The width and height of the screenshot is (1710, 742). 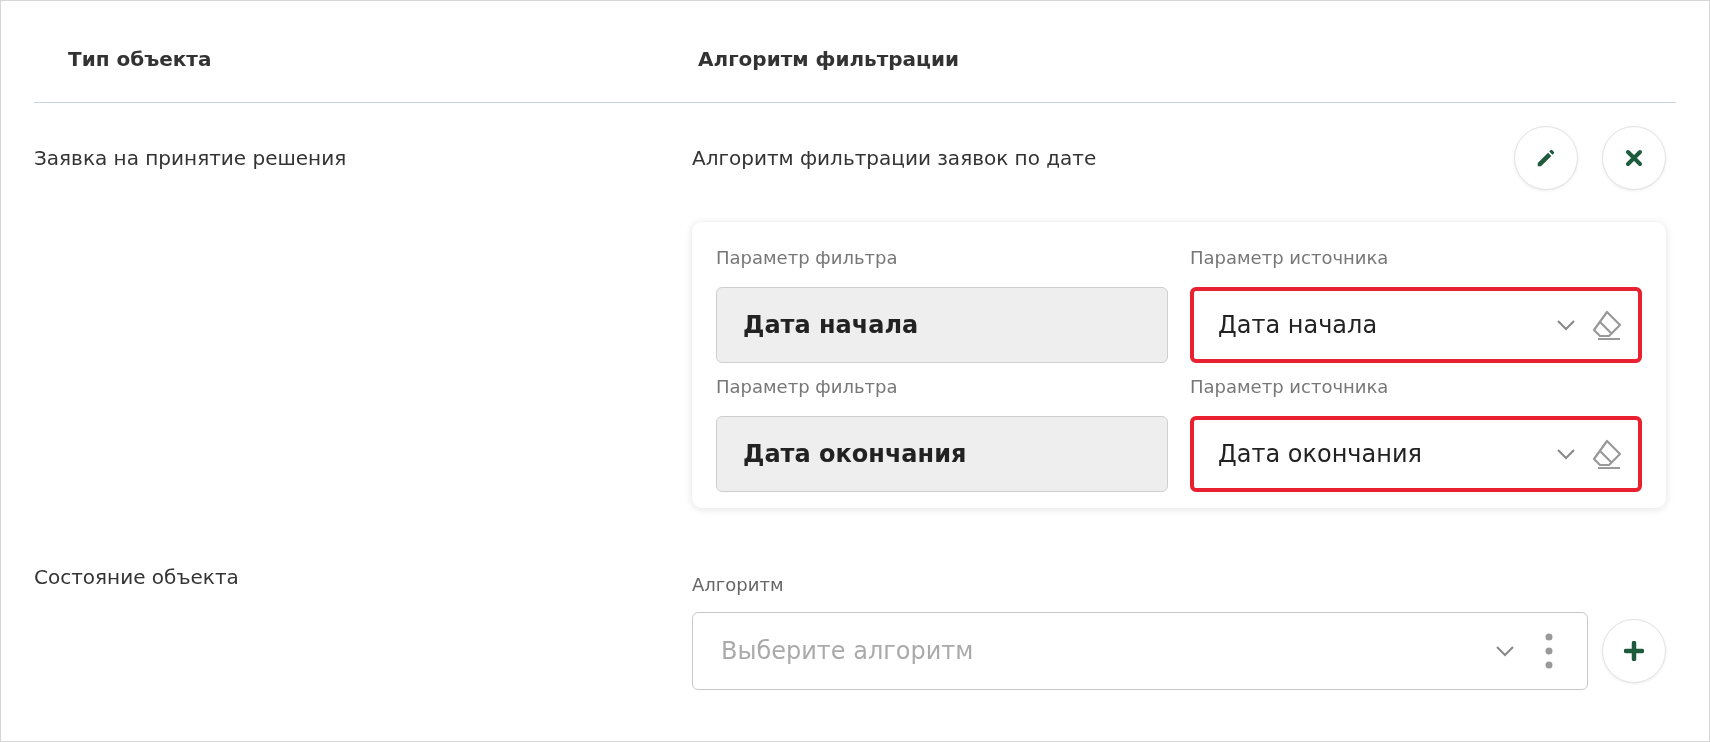 I want to click on field-label: Алгоритм, so click(x=738, y=585).